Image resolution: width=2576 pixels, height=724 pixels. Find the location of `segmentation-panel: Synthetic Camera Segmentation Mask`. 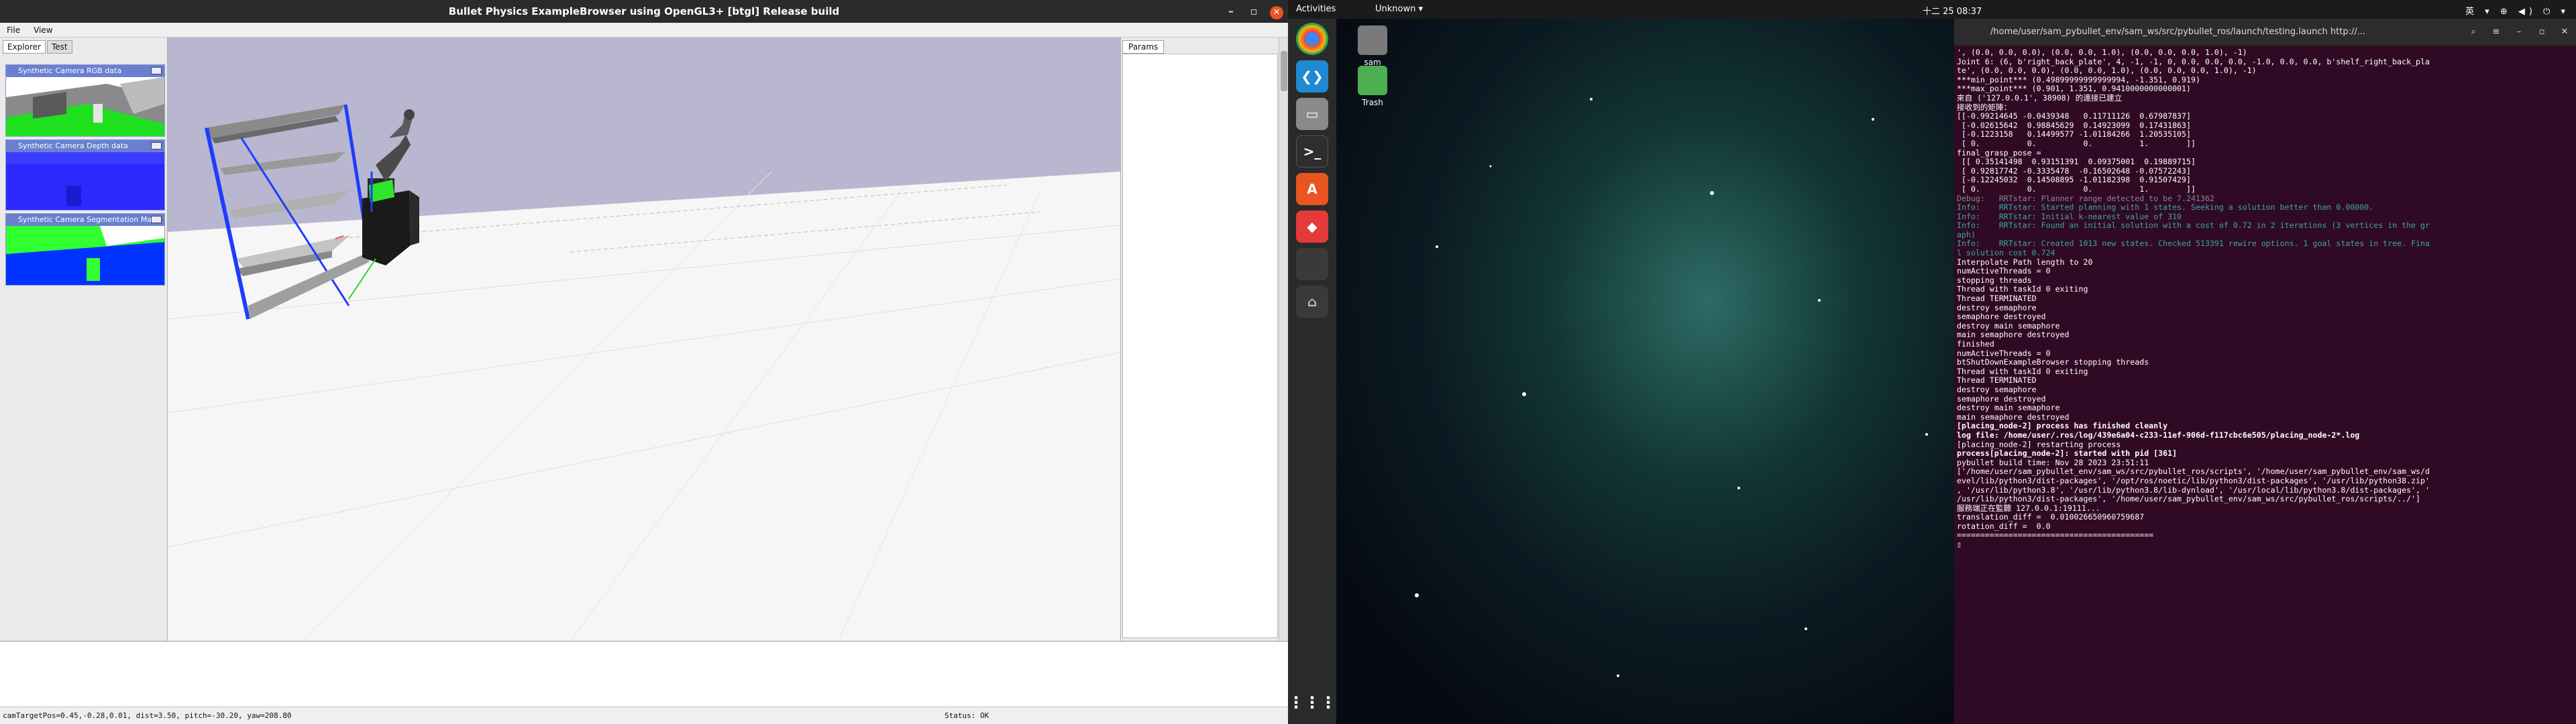

segmentation-panel: Synthetic Camera Segmentation Mask is located at coordinates (85, 250).